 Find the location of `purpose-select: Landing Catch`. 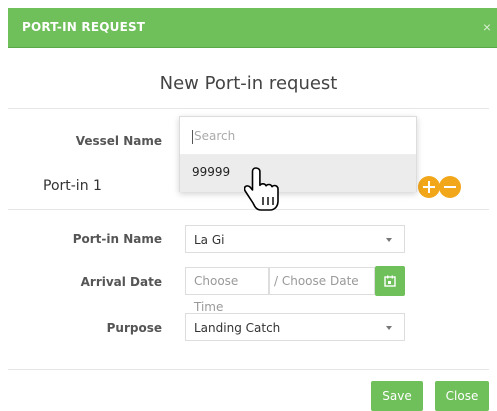

purpose-select: Landing Catch is located at coordinates (295, 327).